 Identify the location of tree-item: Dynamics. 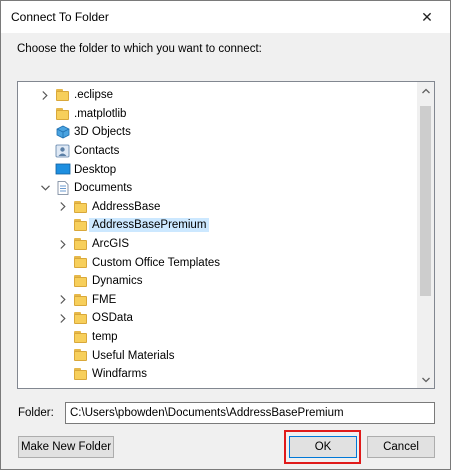
(218, 281).